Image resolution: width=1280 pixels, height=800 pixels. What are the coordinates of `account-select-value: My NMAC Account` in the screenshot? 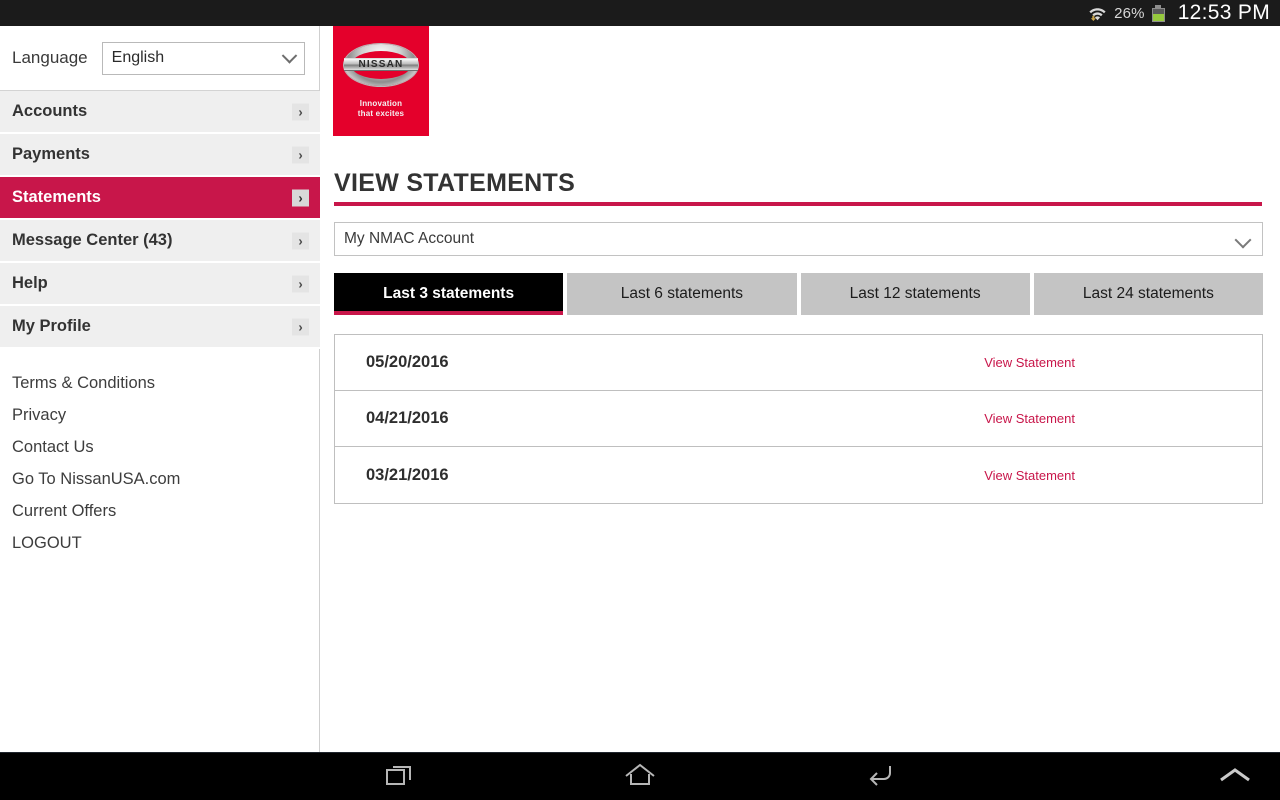 It's located at (409, 238).